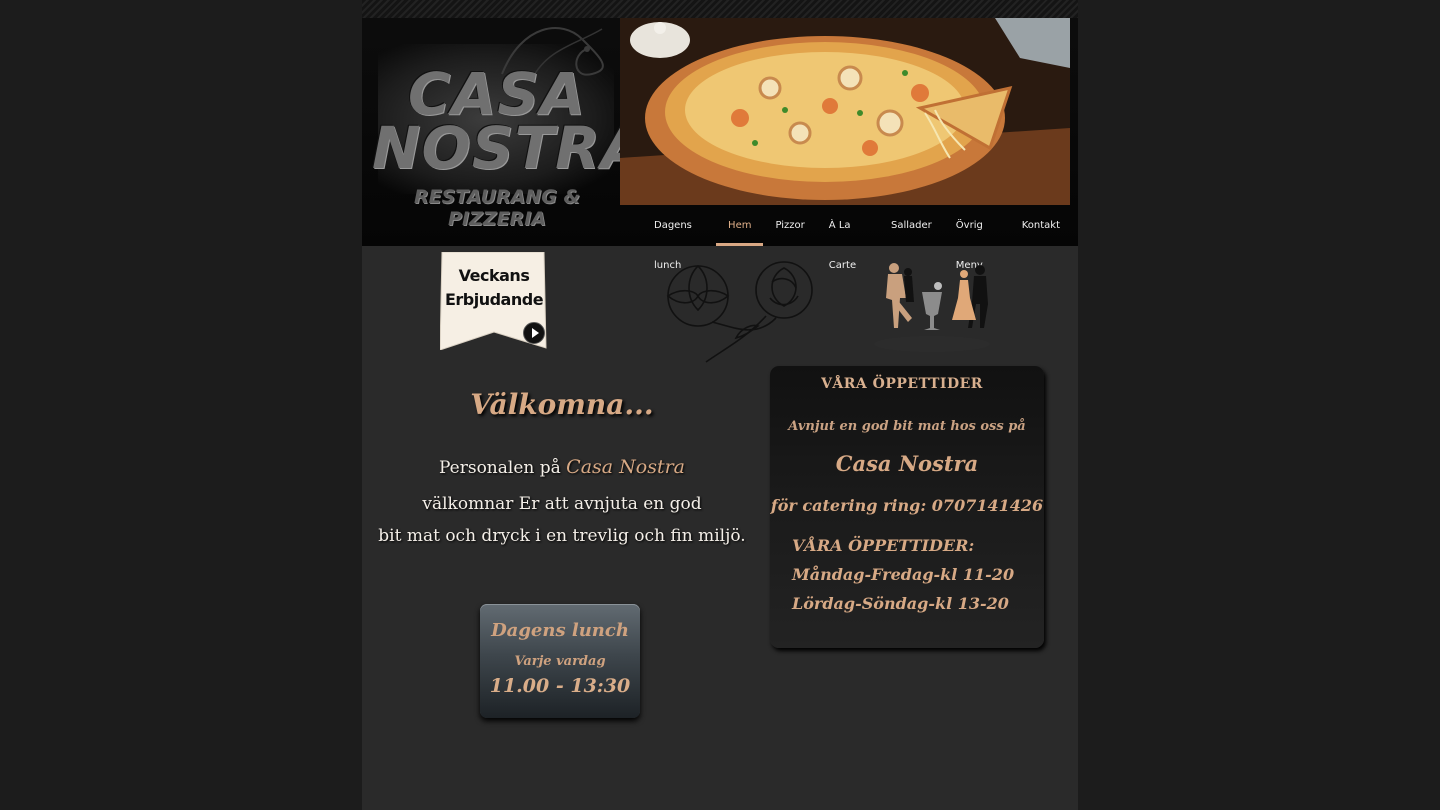 The height and width of the screenshot is (810, 1440). Describe the element at coordinates (848, 238) in the screenshot. I see `nav-item-a-la-carte: À La Carte` at that location.